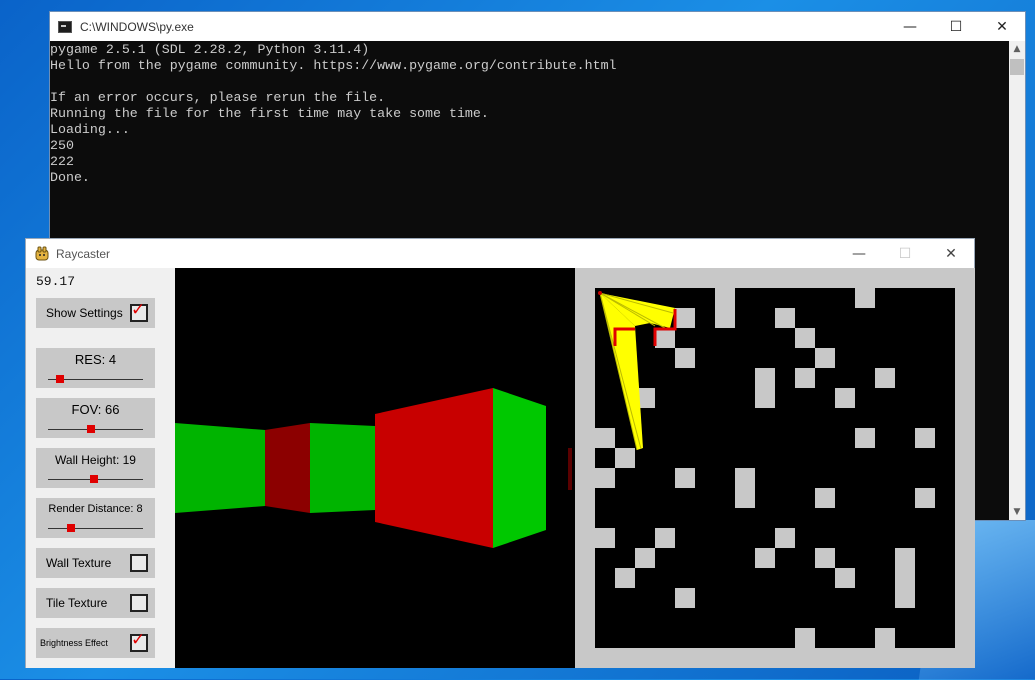 The image size is (1035, 680). I want to click on wall-height-label: Wall Height: 19, so click(95, 460).